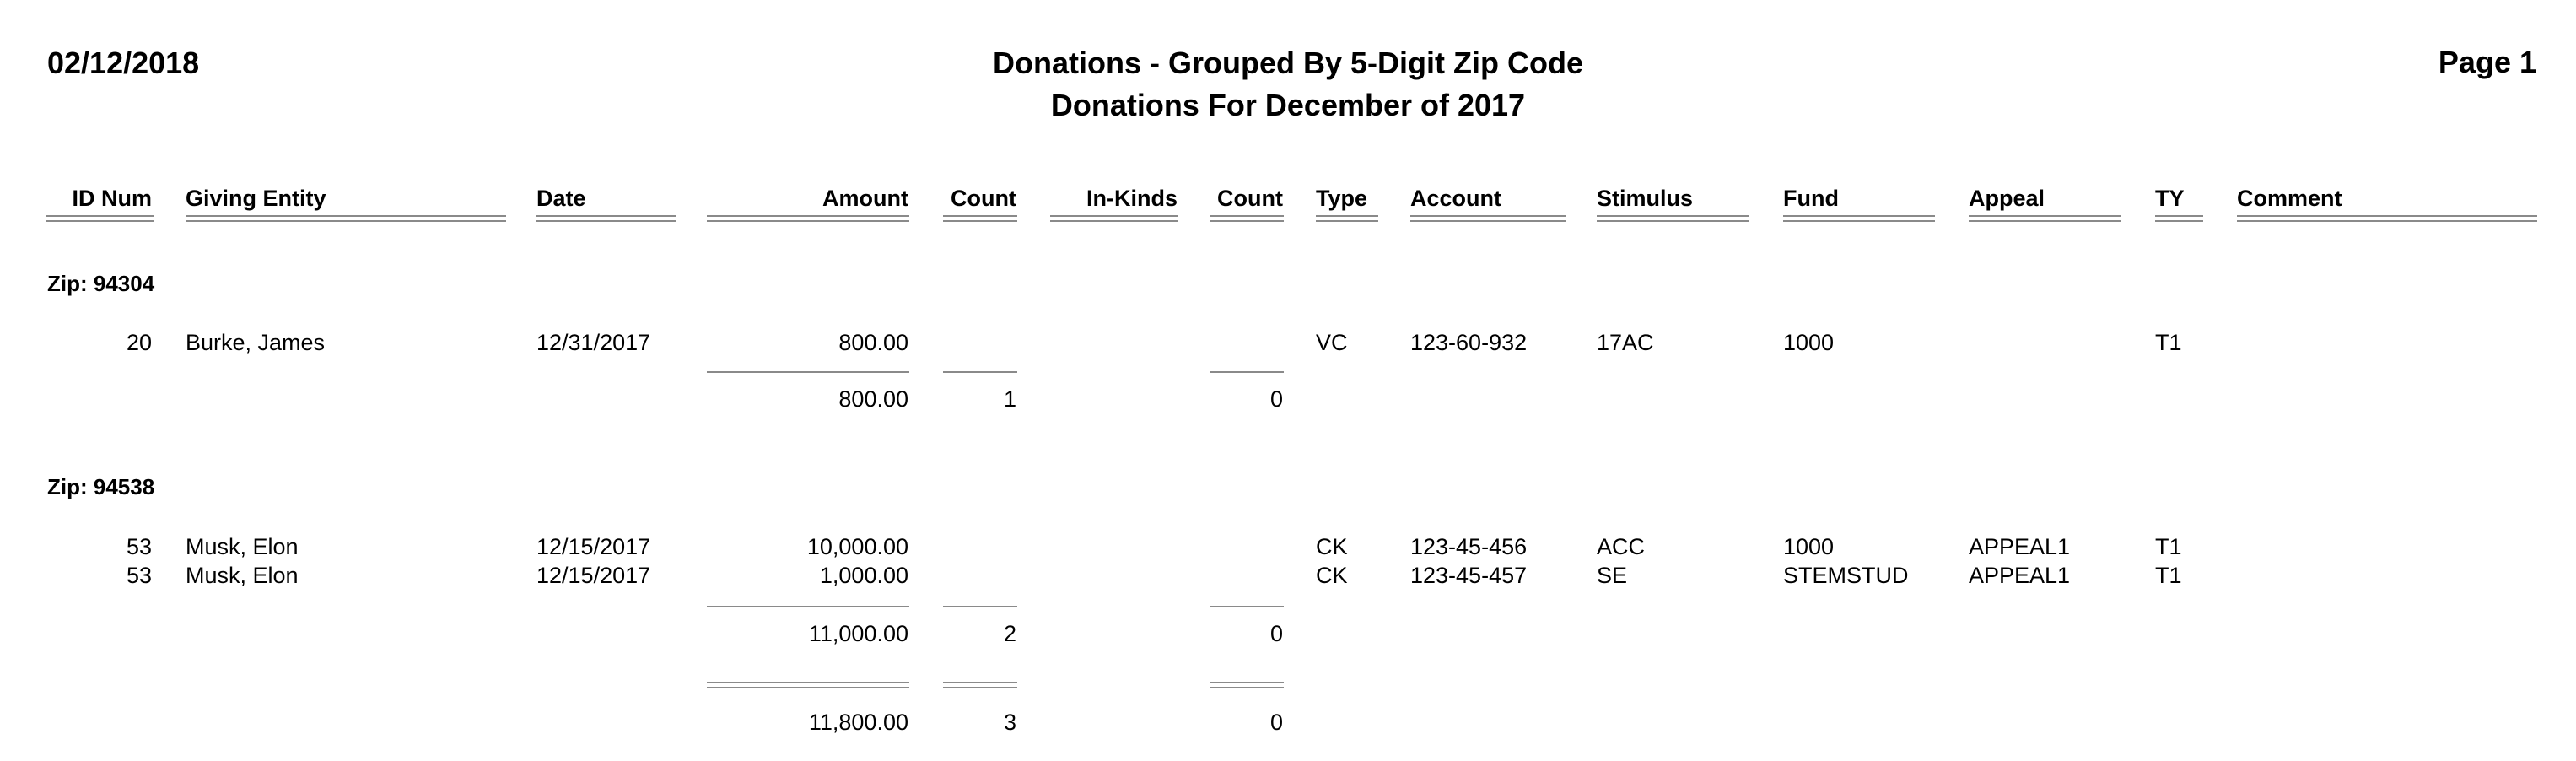  What do you see at coordinates (1342, 198) in the screenshot?
I see `column-header-type: Type` at bounding box center [1342, 198].